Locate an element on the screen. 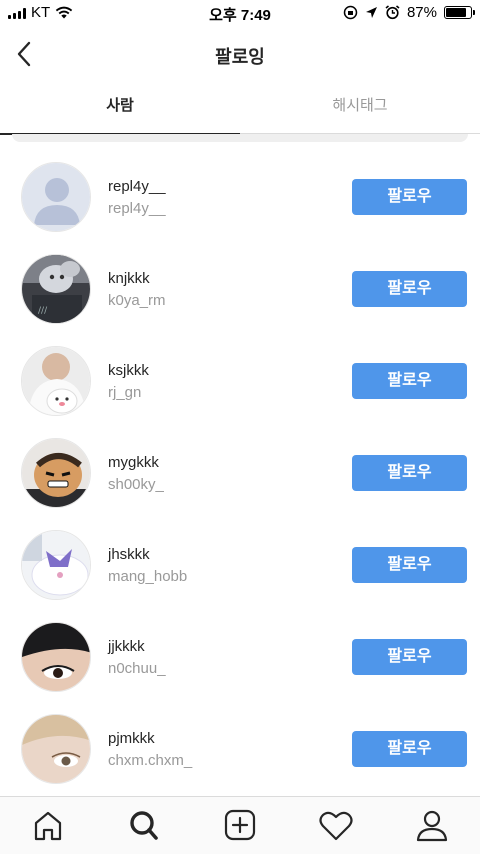 The height and width of the screenshot is (854, 480). user-subtitle: repl4y__ is located at coordinates (137, 208).